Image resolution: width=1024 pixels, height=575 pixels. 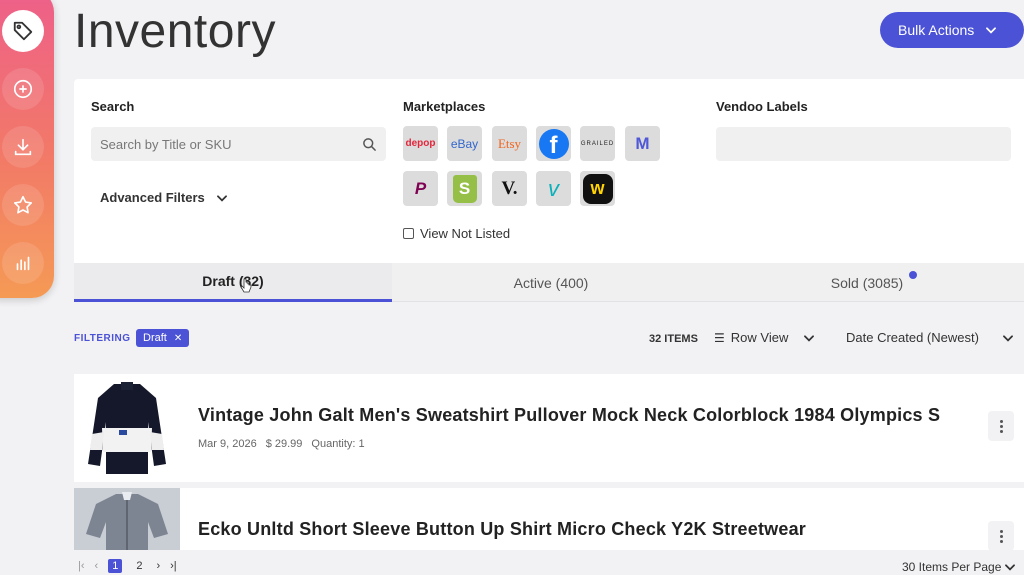 I want to click on plus-circle-icon, so click(x=23, y=89).